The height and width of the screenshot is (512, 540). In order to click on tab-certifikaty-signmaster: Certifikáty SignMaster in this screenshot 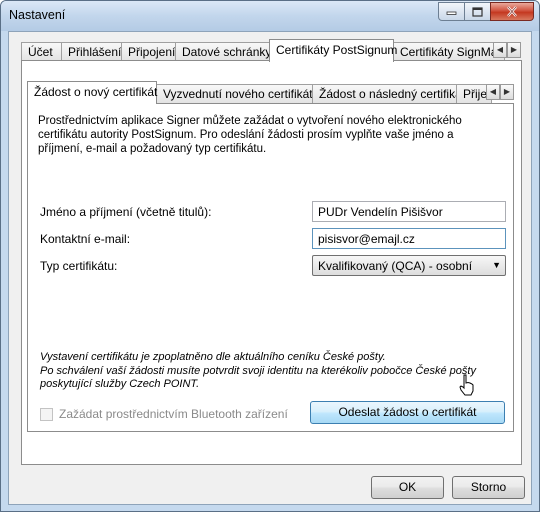, I will do `click(449, 51)`.